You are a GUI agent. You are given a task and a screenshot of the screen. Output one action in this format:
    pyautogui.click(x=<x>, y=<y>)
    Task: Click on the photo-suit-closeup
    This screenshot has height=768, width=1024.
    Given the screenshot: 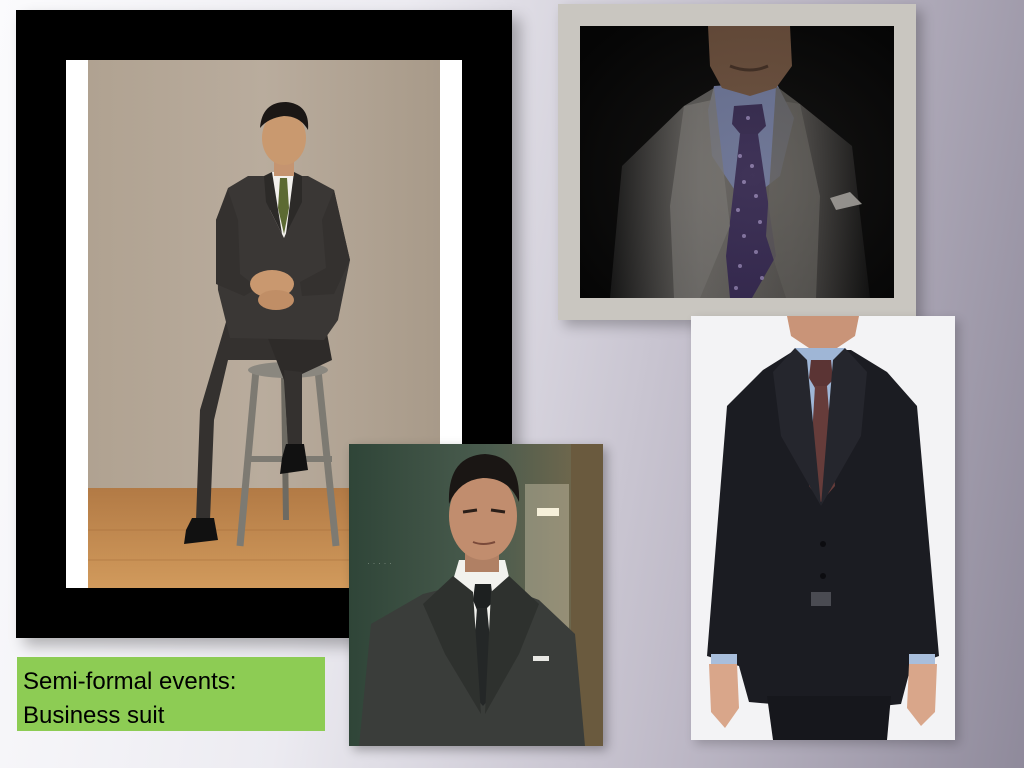 What is the action you would take?
    pyautogui.click(x=737, y=162)
    